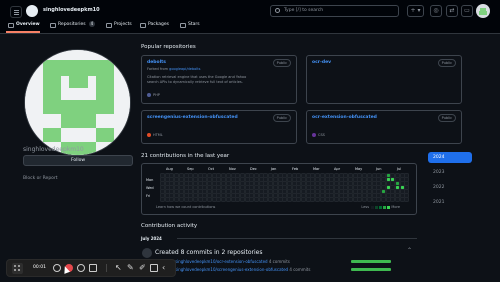  Describe the element at coordinates (57, 268) in the screenshot. I see `pause-icon` at that location.